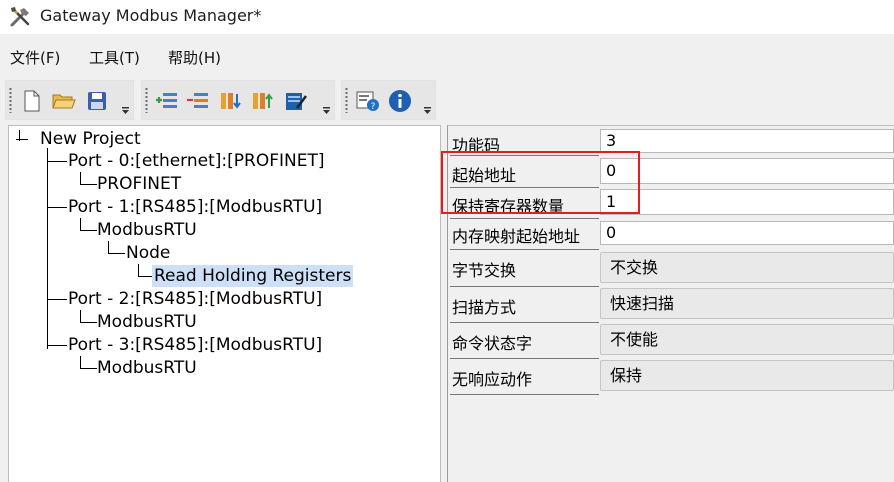  I want to click on help-topics-icon: ?, so click(368, 101).